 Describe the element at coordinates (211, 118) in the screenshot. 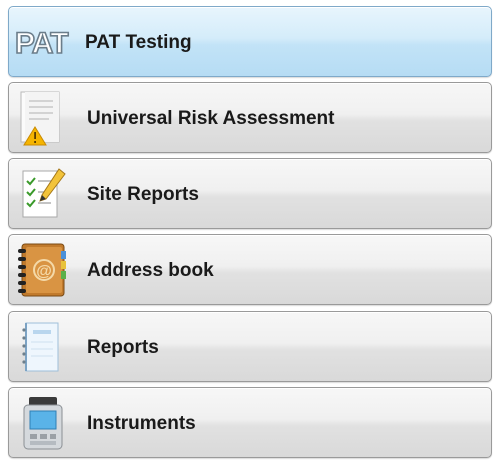

I see `nav-item-label: Universal Risk Assessment` at that location.